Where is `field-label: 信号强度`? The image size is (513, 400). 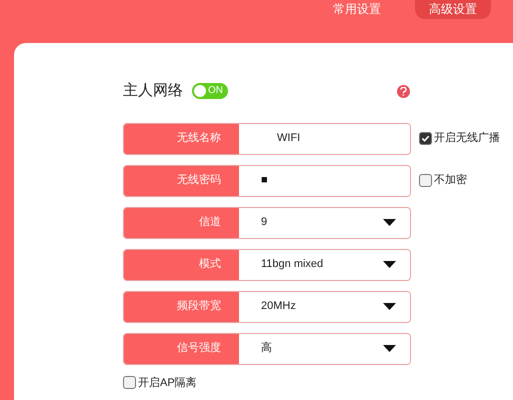 field-label: 信号强度 is located at coordinates (181, 349).